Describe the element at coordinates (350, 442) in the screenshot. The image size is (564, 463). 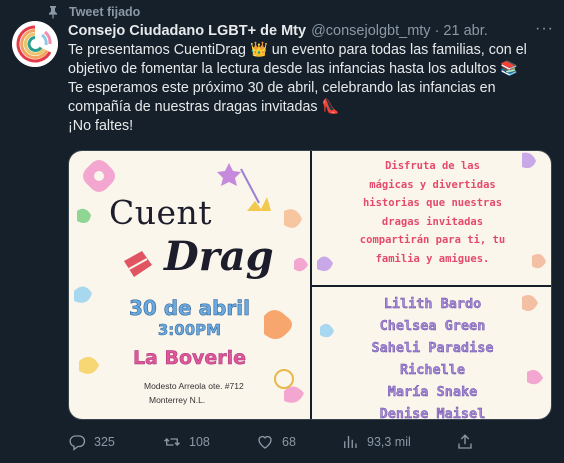
I see `views-icon` at that location.